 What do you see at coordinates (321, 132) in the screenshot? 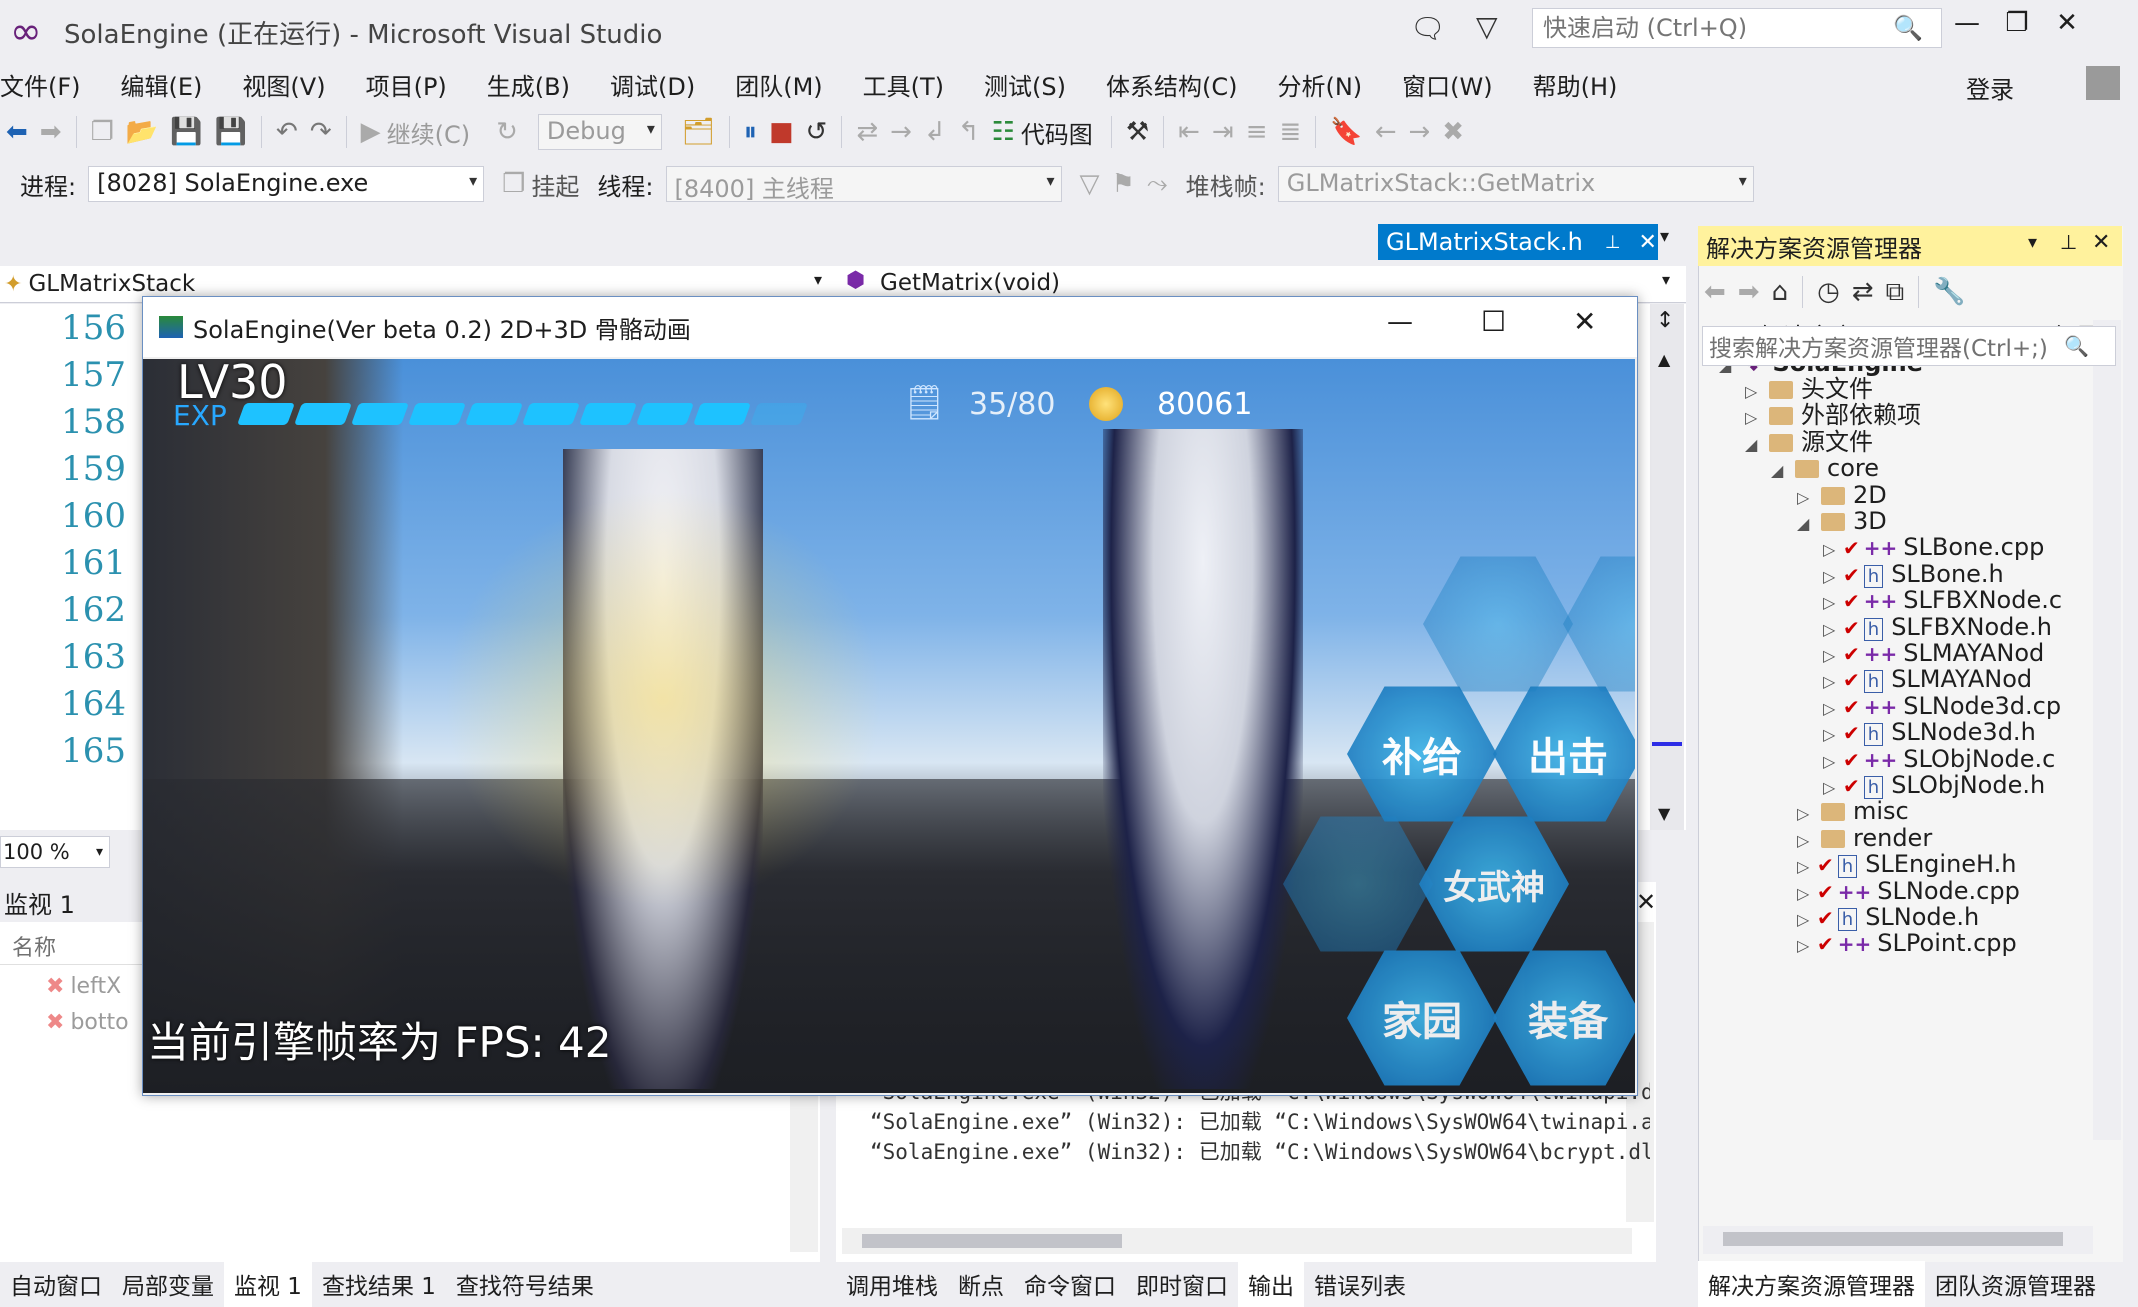
I see `redo-icon: ↷` at bounding box center [321, 132].